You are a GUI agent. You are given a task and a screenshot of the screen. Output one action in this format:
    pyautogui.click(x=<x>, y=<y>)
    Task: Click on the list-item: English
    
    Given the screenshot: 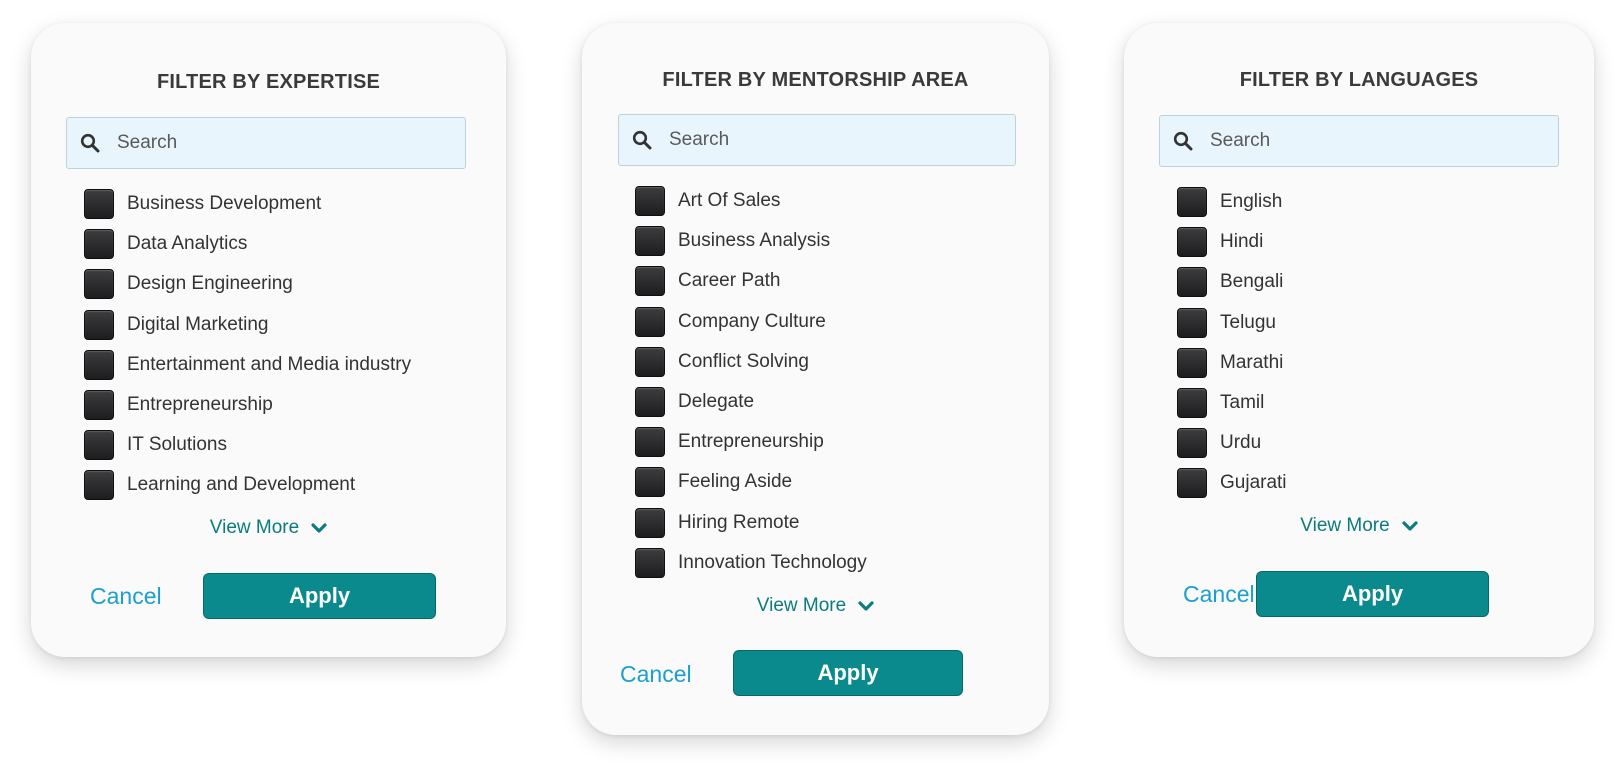 What is the action you would take?
    pyautogui.click(x=1232, y=202)
    